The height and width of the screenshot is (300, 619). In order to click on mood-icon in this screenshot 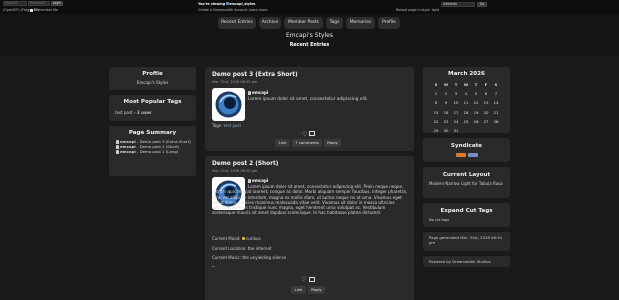, I will do `click(243, 238)`.